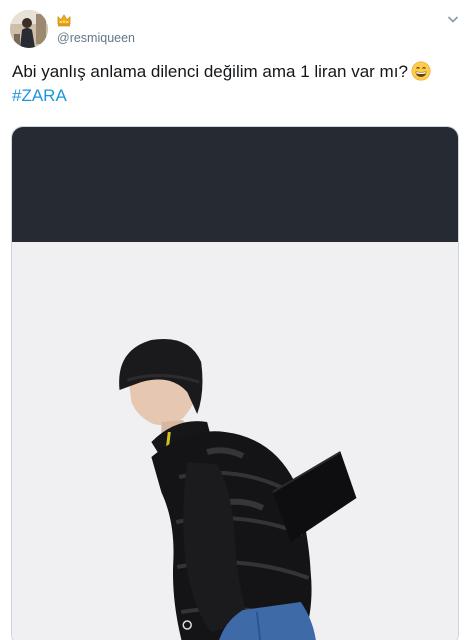  I want to click on avatar-image, so click(29, 29).